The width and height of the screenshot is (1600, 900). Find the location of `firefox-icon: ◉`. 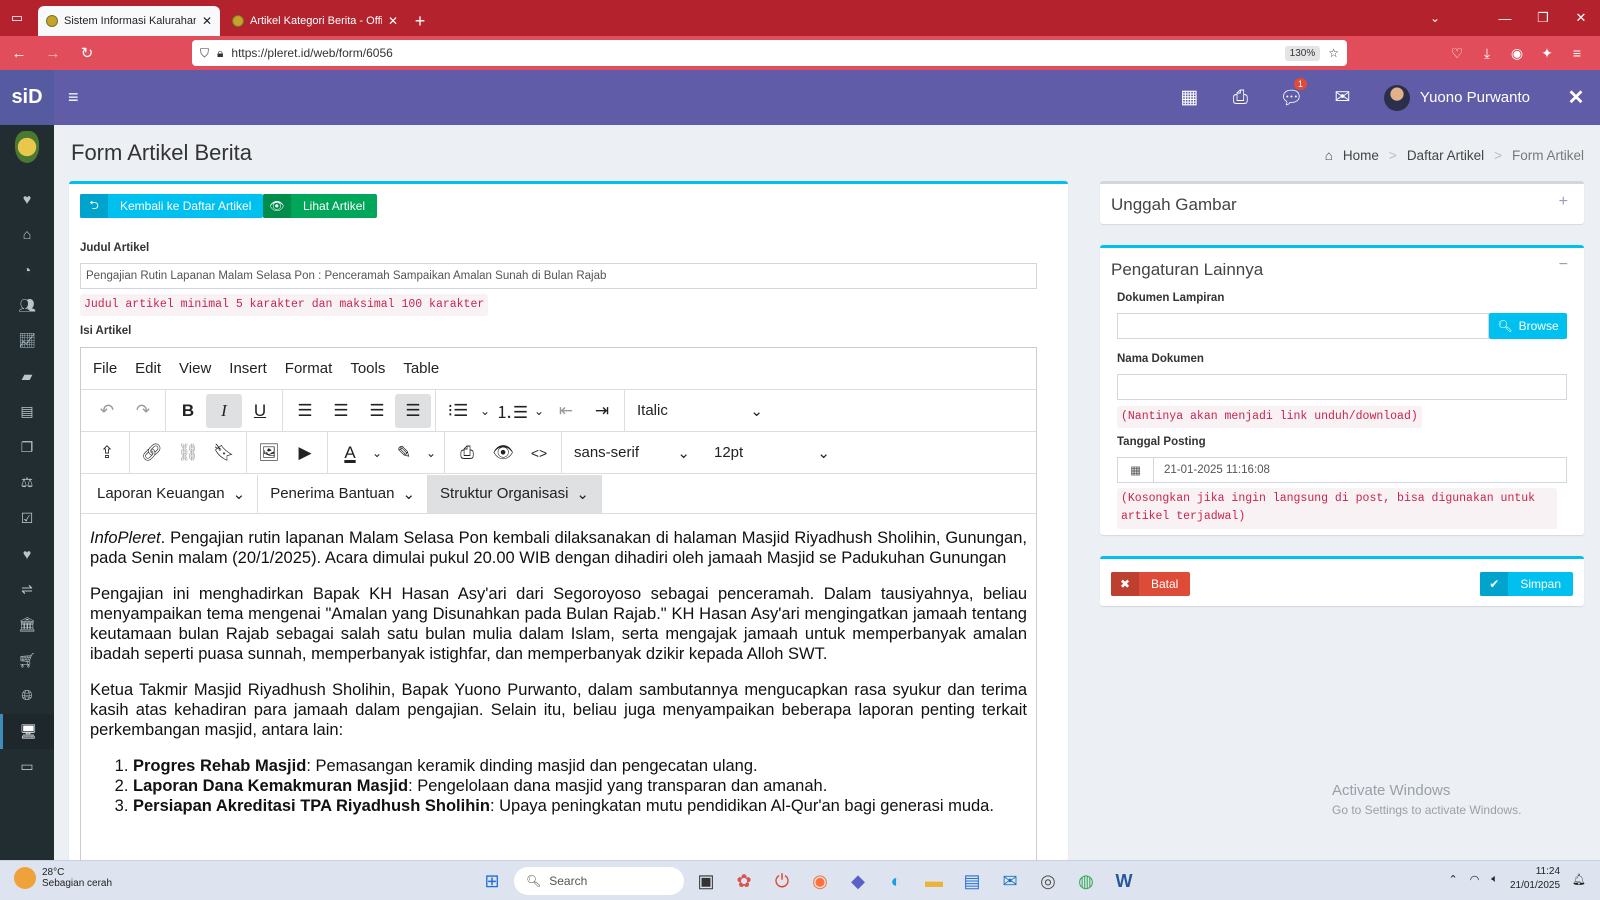

firefox-icon: ◉ is located at coordinates (820, 881).